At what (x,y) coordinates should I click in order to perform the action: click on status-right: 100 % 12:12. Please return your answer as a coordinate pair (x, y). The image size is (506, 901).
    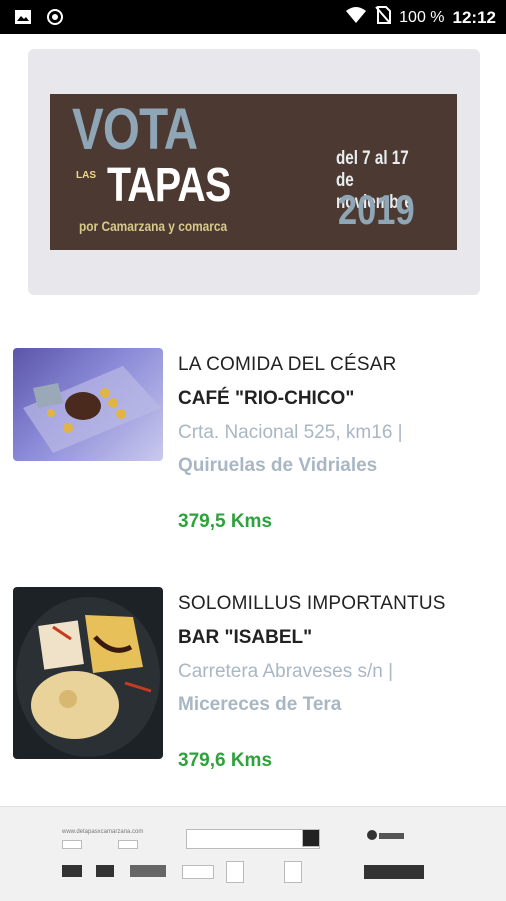
    Looking at the image, I should click on (420, 17).